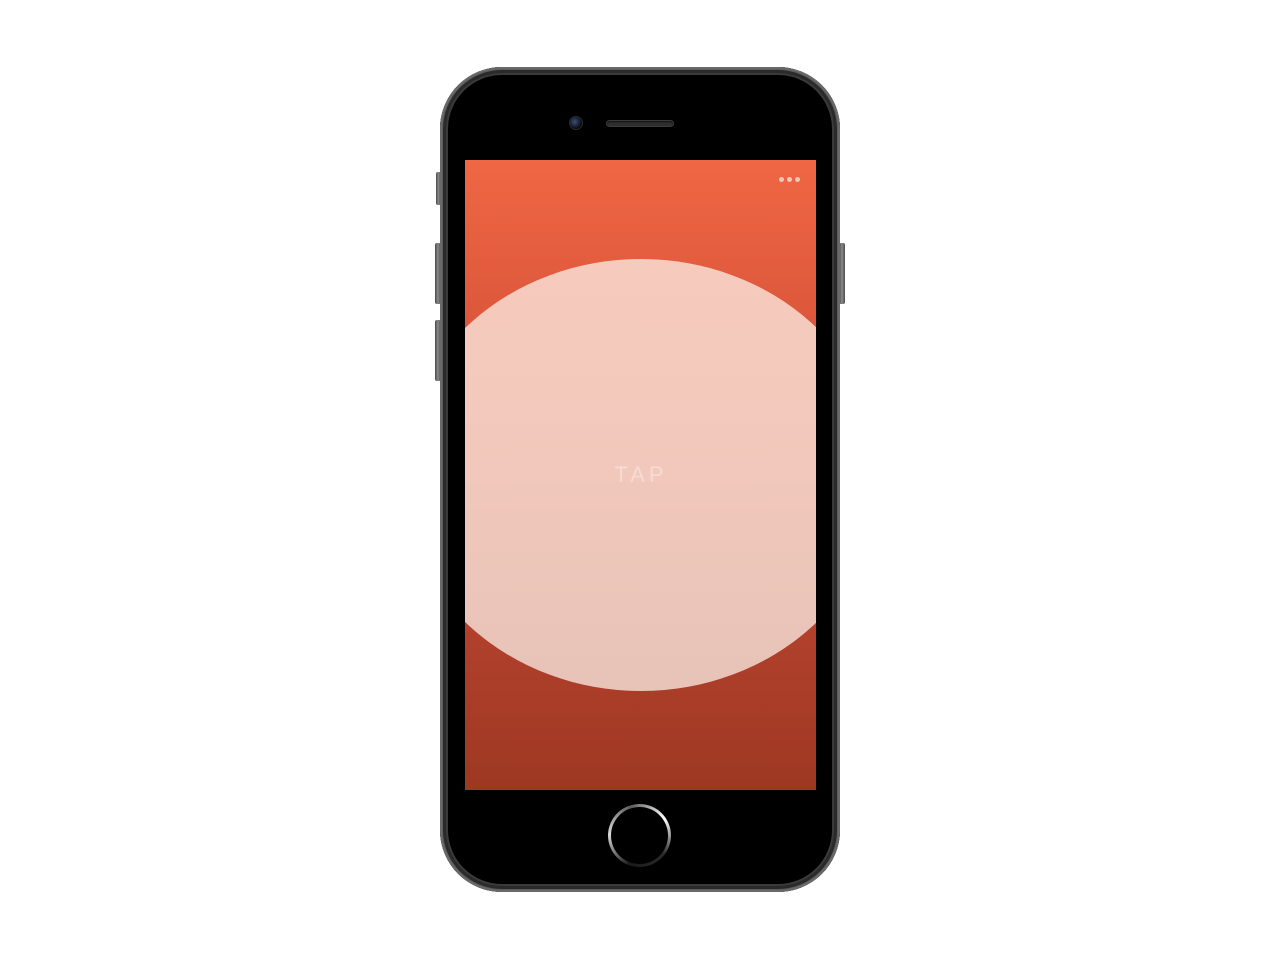 This screenshot has height=960, width=1280. What do you see at coordinates (576, 123) in the screenshot?
I see `front-camera-icon` at bounding box center [576, 123].